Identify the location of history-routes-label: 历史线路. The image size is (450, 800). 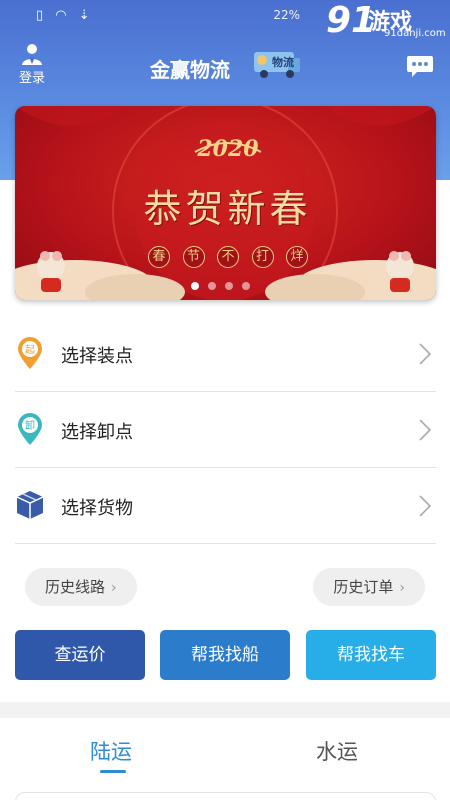
(75, 587).